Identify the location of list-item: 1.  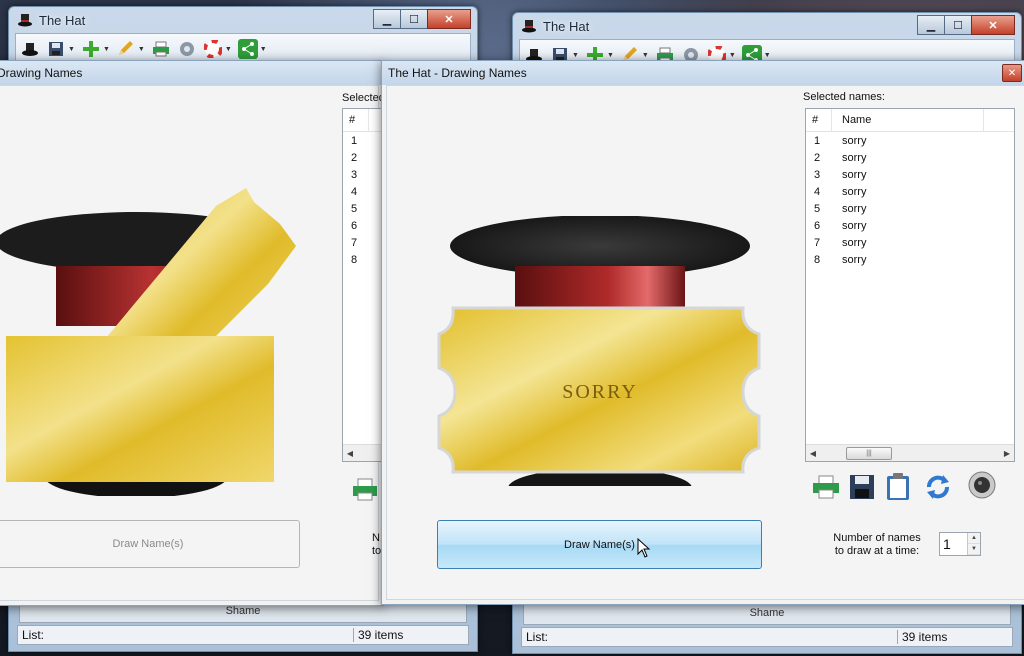
(363, 140).